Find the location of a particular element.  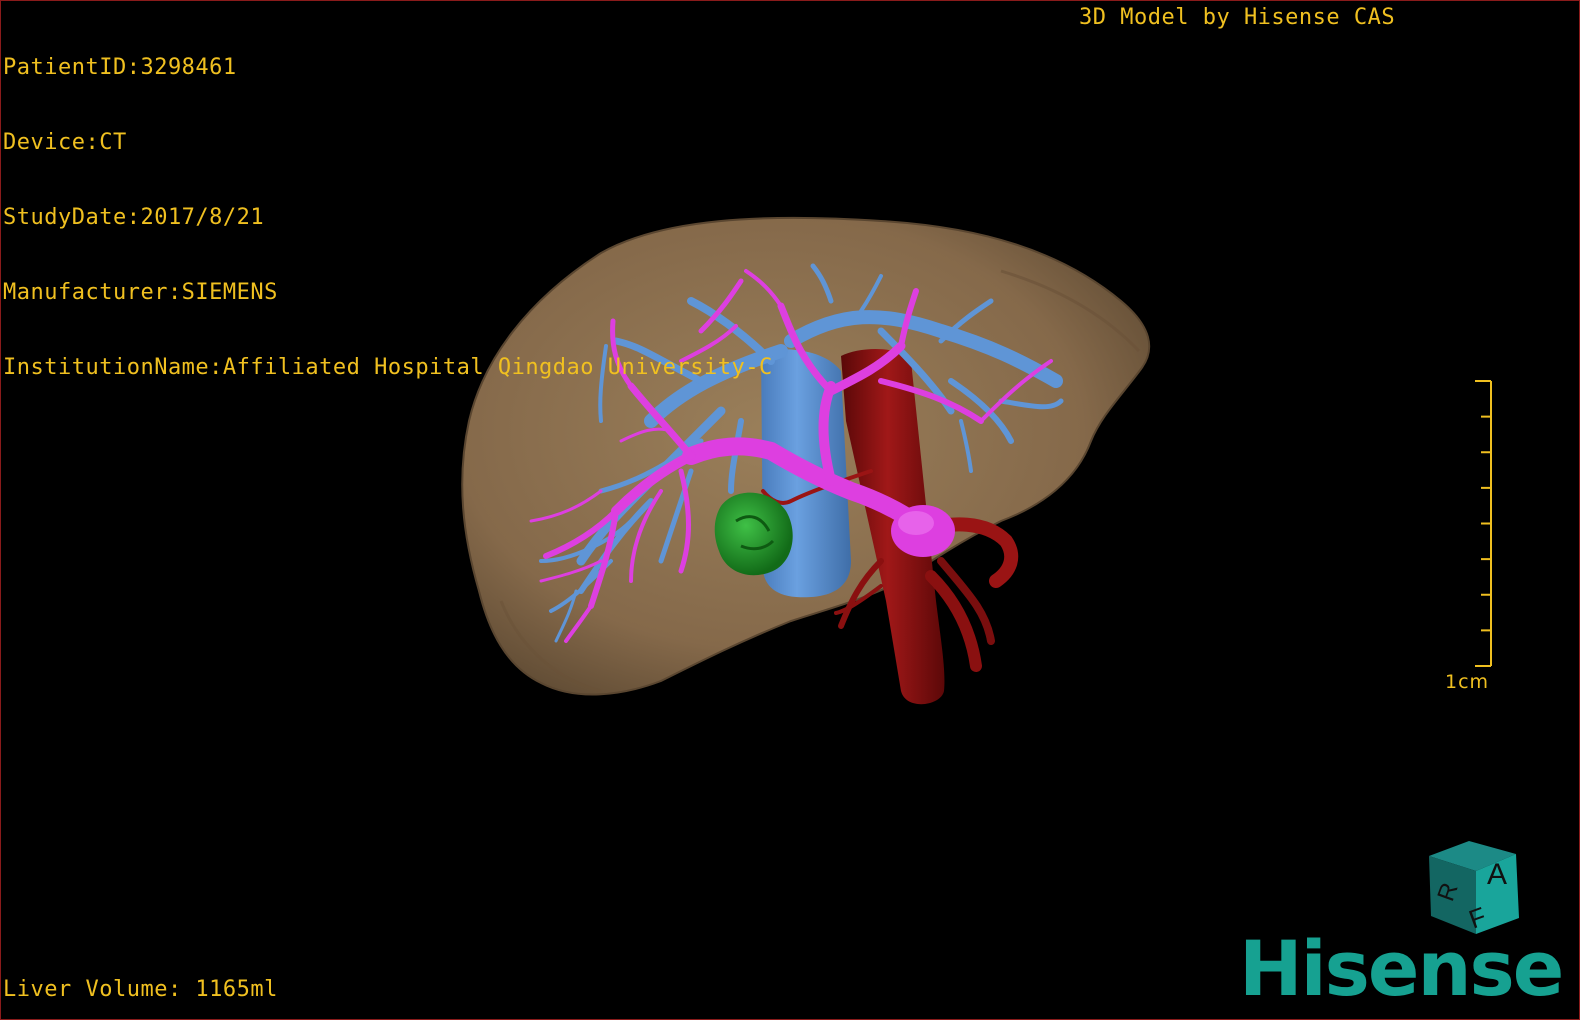

cube-face-top: A is located at coordinates (1497, 874).